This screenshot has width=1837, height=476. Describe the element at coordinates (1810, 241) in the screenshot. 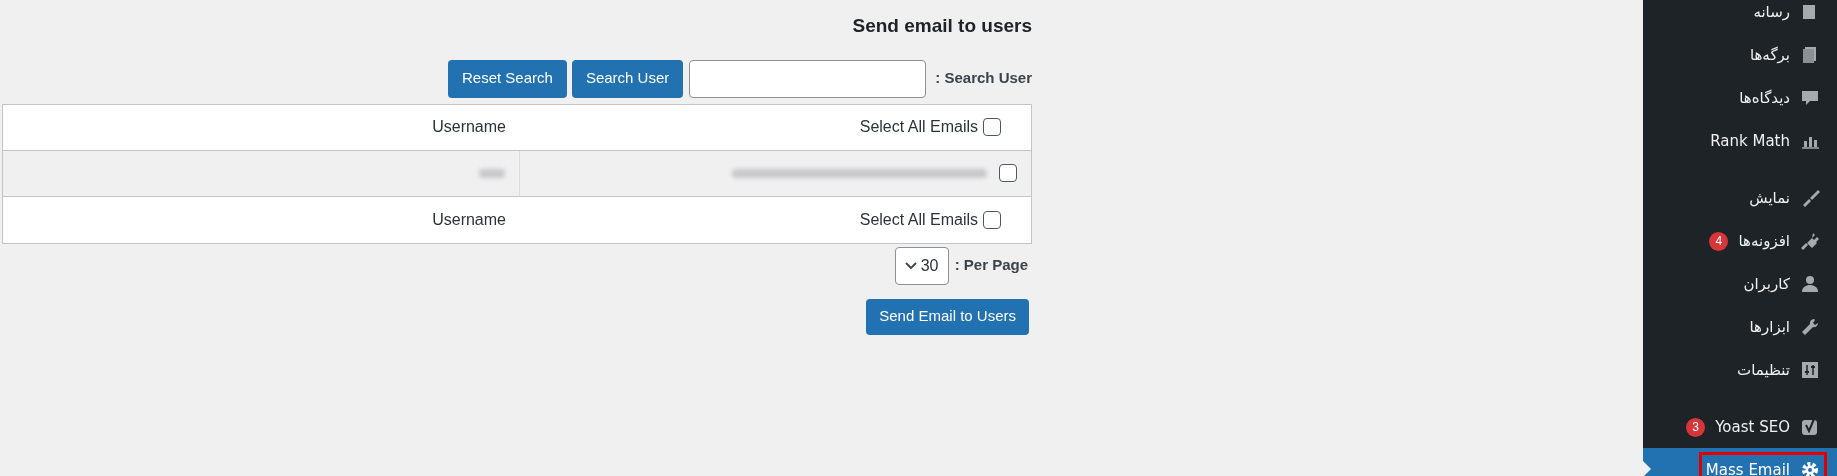

I see `plug-icon` at that location.